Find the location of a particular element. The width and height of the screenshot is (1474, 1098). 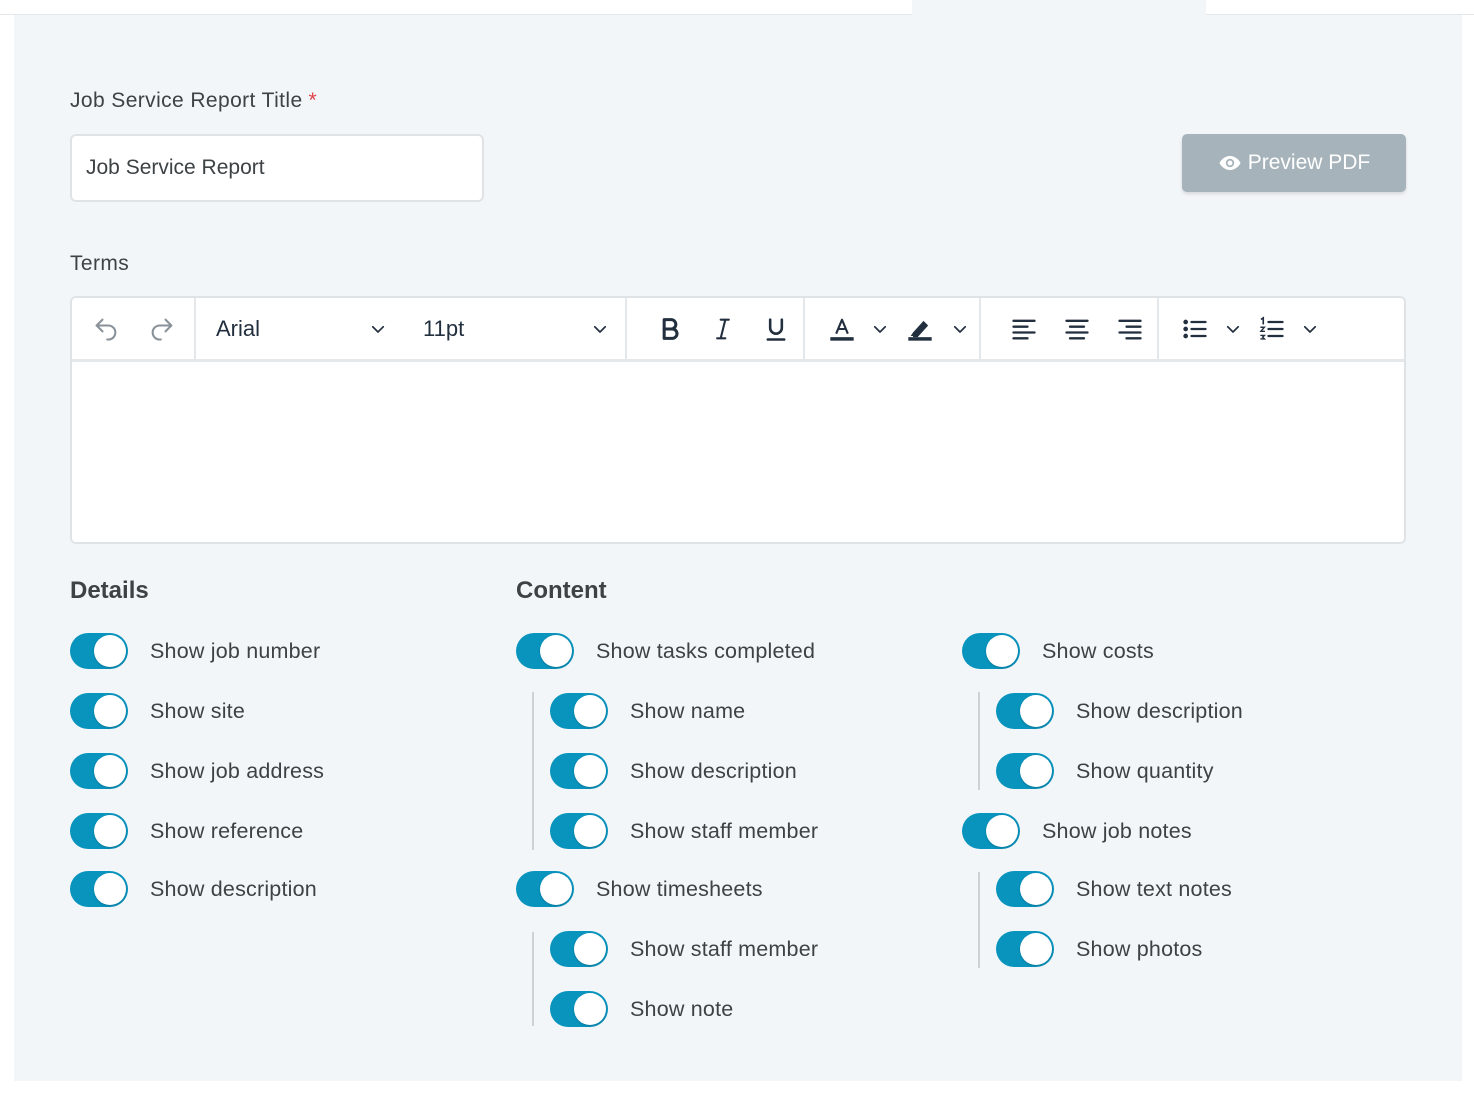

toggle-notes-show-photos: Show photos is located at coordinates (1099, 949).